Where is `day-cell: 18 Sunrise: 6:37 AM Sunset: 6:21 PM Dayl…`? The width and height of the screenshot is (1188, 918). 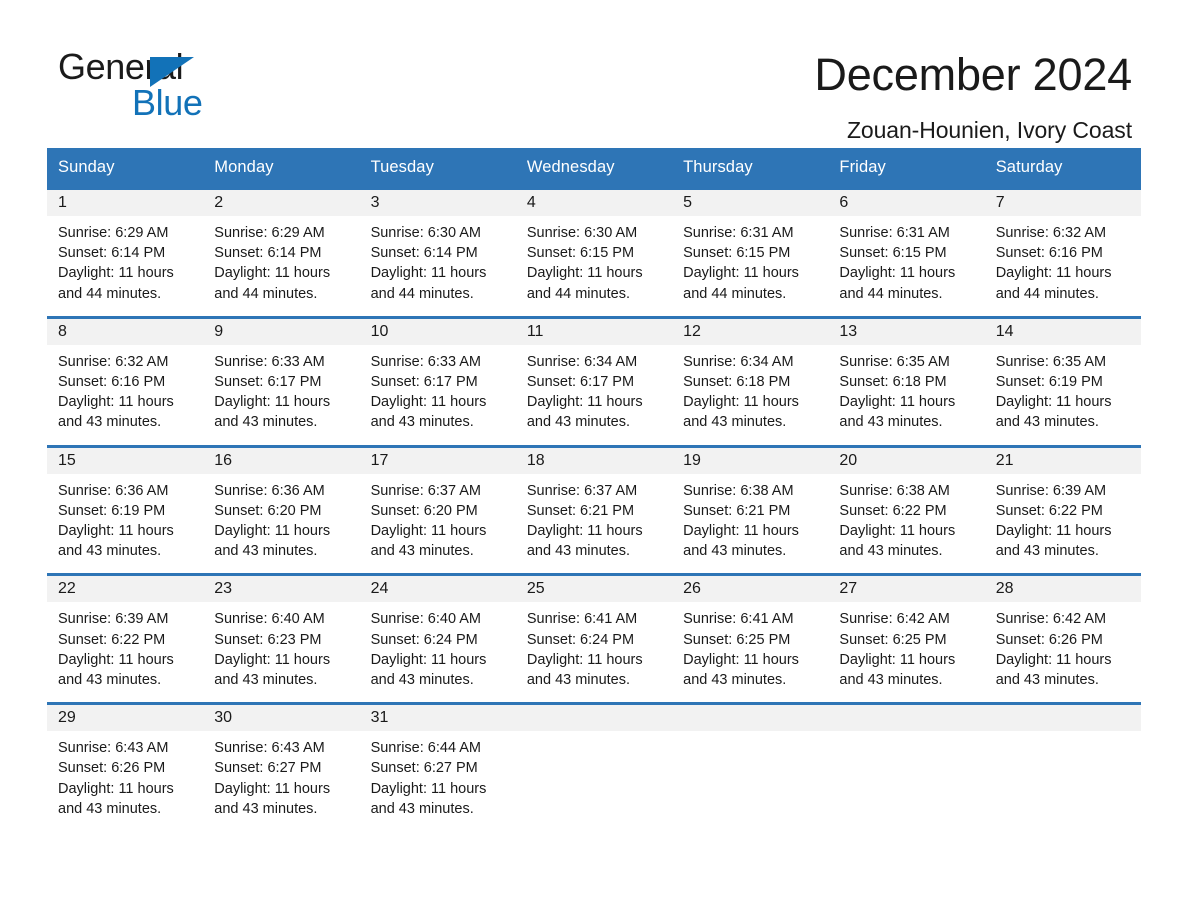
day-cell: 18 Sunrise: 6:37 AM Sunset: 6:21 PM Dayl… is located at coordinates (594, 510).